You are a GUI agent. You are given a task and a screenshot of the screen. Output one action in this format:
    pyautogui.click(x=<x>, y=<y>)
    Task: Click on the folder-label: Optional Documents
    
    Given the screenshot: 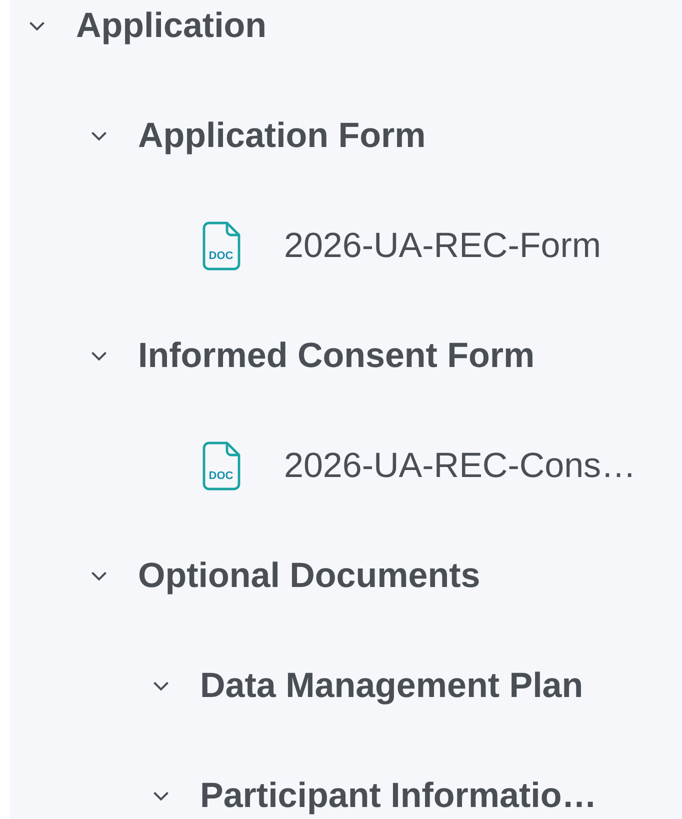 What is the action you would take?
    pyautogui.click(x=309, y=576)
    